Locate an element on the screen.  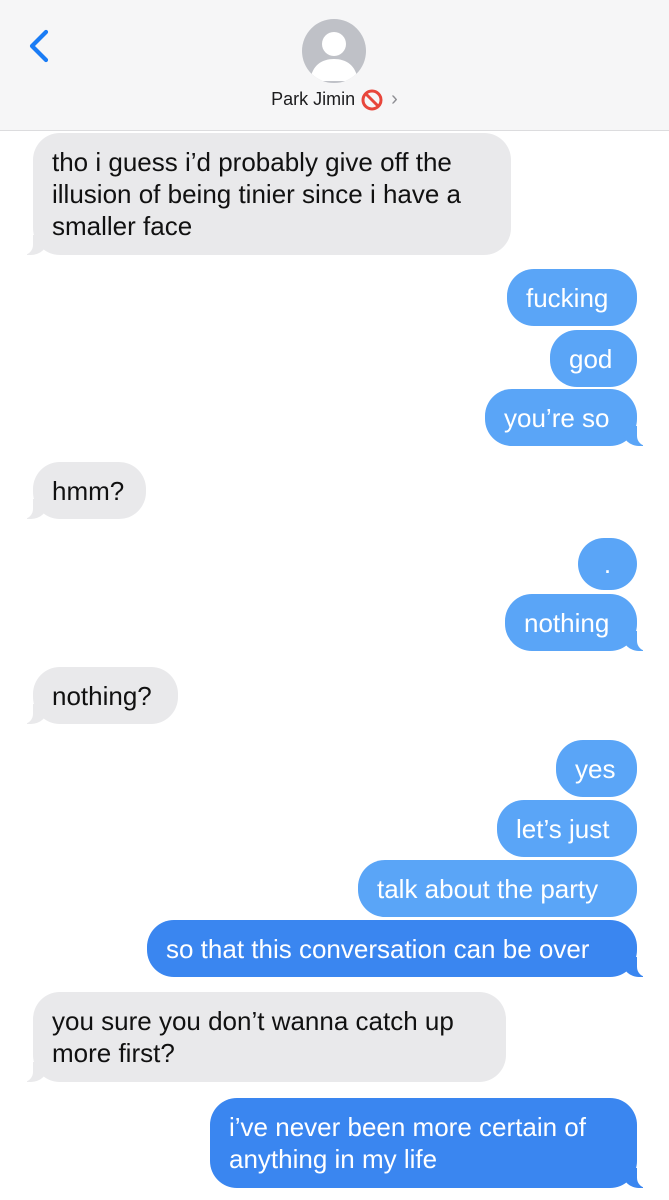
outgoing-message: talk about the party is located at coordinates (497, 888).